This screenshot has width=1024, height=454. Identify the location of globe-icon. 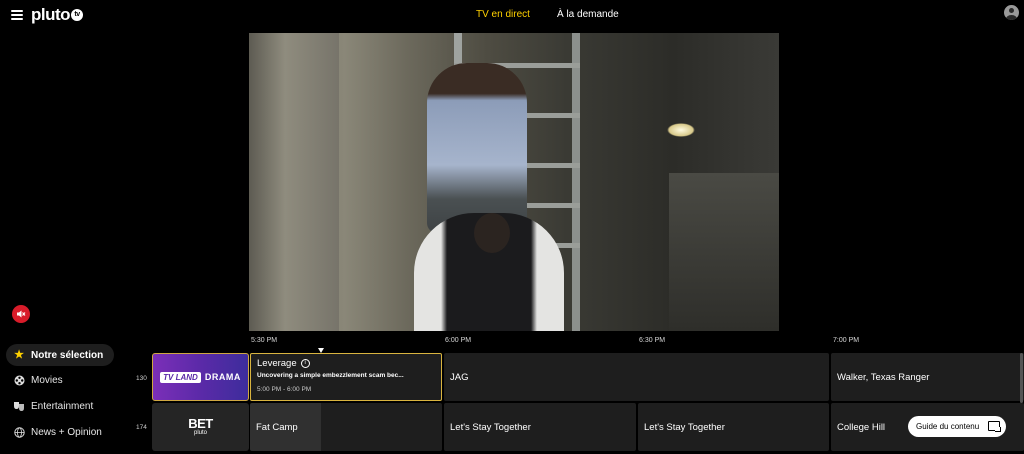
(19, 432).